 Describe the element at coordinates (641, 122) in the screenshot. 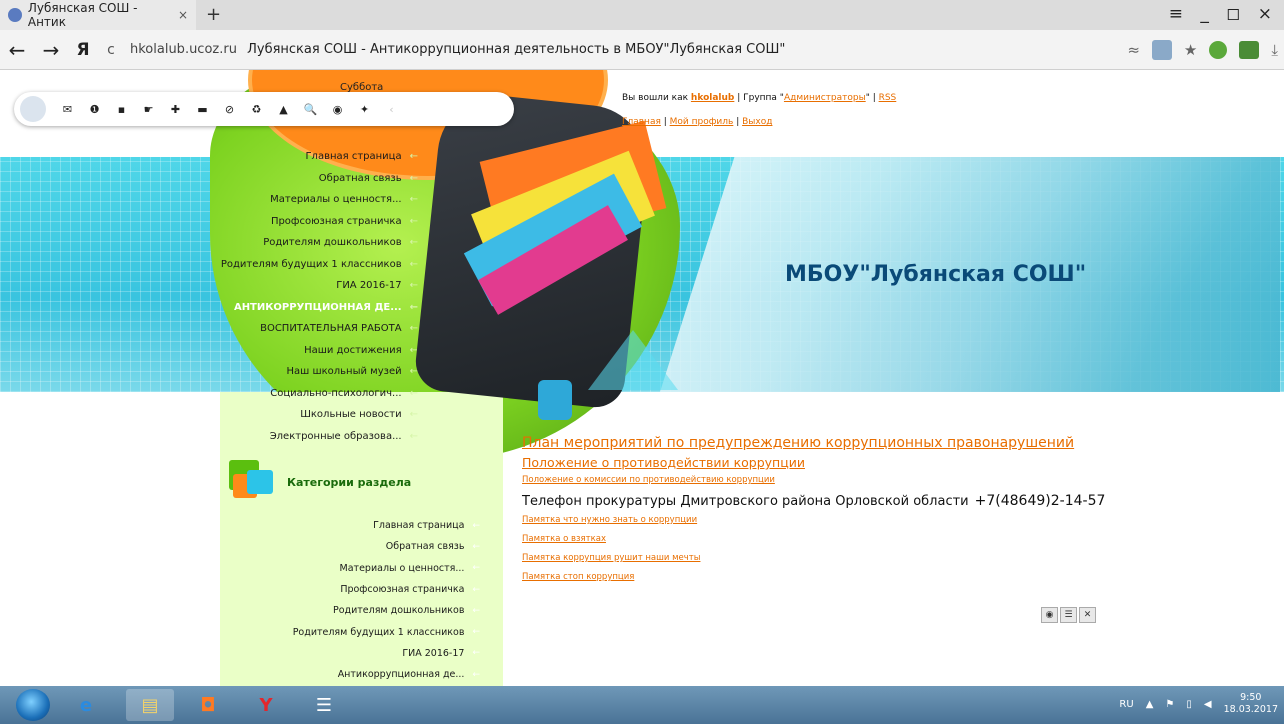

I see `home-link: Главная` at that location.